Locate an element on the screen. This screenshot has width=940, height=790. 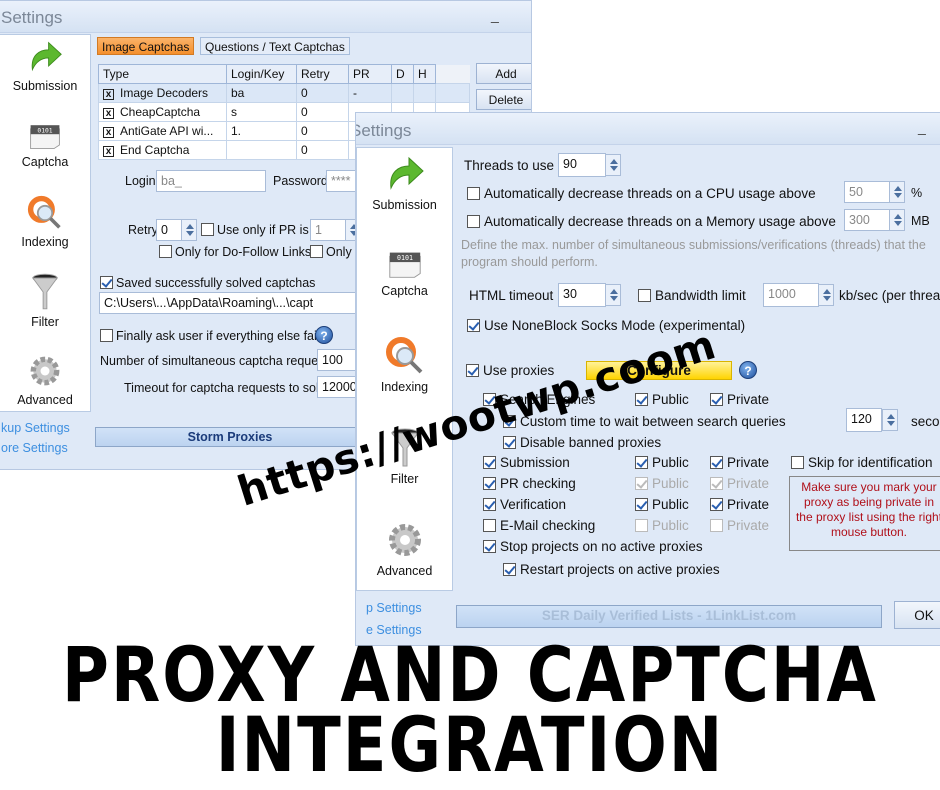
password-label: Password is located at coordinates (300, 181).